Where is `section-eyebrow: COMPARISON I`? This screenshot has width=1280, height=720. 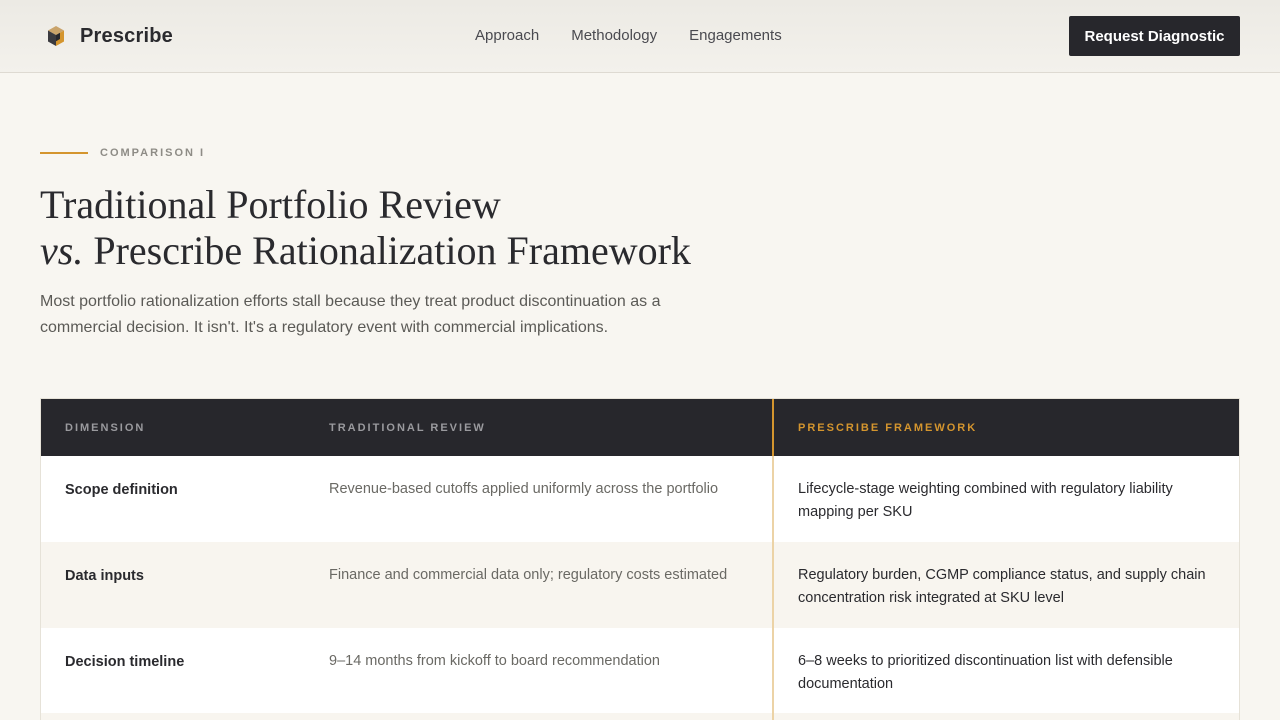 section-eyebrow: COMPARISON I is located at coordinates (122, 153).